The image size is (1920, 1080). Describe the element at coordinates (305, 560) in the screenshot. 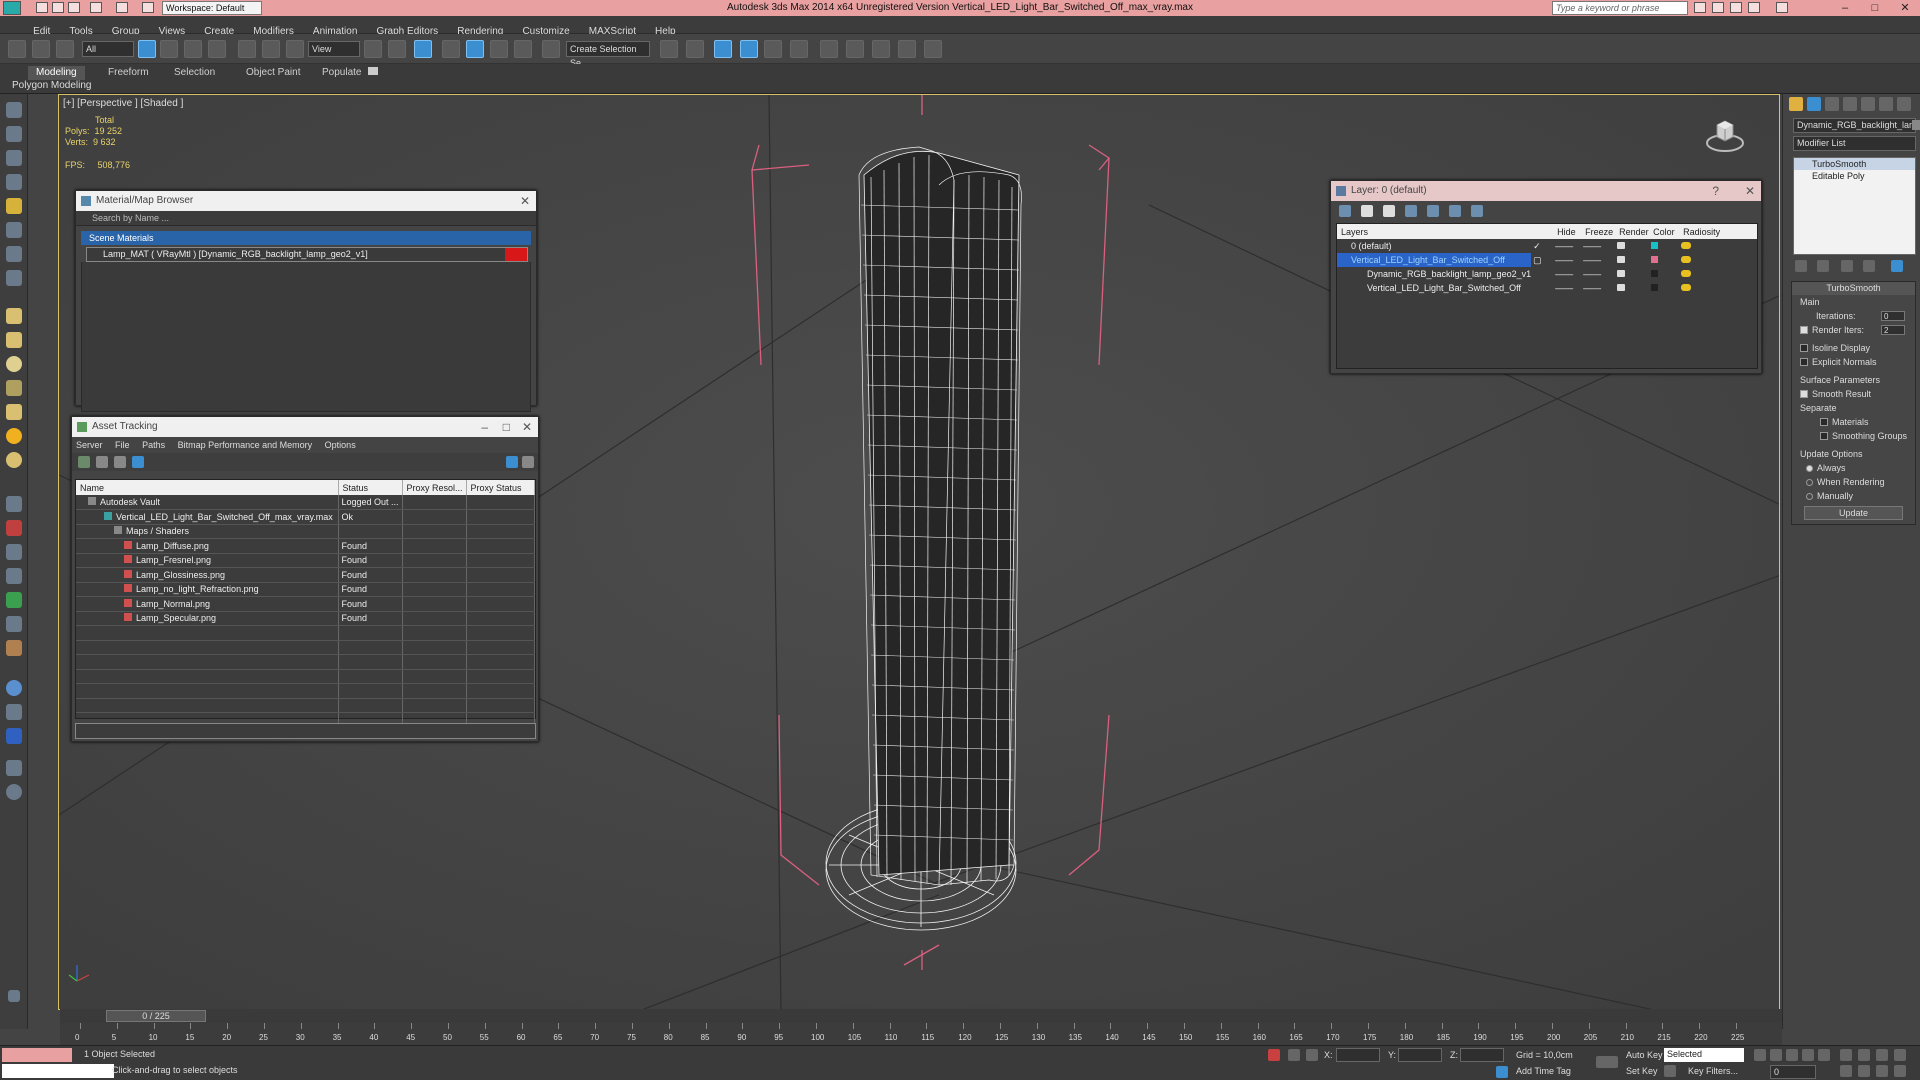

I see `table-row: Lamp_Fresnel.png Found` at that location.